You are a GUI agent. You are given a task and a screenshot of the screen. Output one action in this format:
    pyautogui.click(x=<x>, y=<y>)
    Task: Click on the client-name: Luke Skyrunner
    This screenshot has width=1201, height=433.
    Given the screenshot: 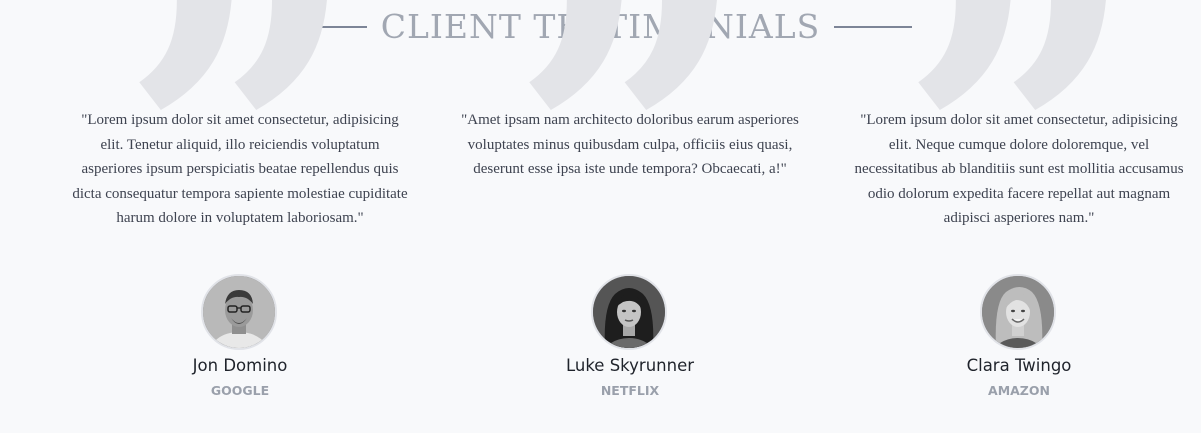 What is the action you would take?
    pyautogui.click(x=630, y=365)
    